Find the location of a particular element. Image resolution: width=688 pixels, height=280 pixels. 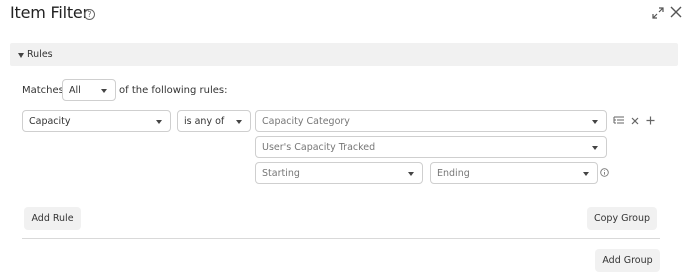

users-capacity-tracked-select: User's Capacity Tracked is located at coordinates (431, 147).